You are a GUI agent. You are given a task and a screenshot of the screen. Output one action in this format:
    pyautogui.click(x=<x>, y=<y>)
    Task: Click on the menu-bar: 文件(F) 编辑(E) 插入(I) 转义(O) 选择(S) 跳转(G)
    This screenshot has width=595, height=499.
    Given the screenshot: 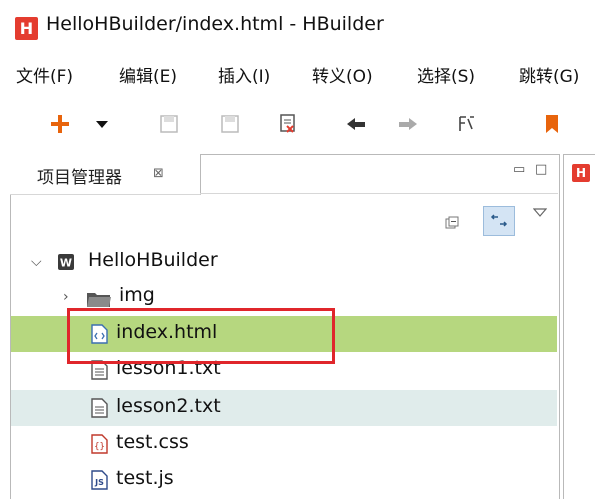 What is the action you would take?
    pyautogui.click(x=297, y=74)
    